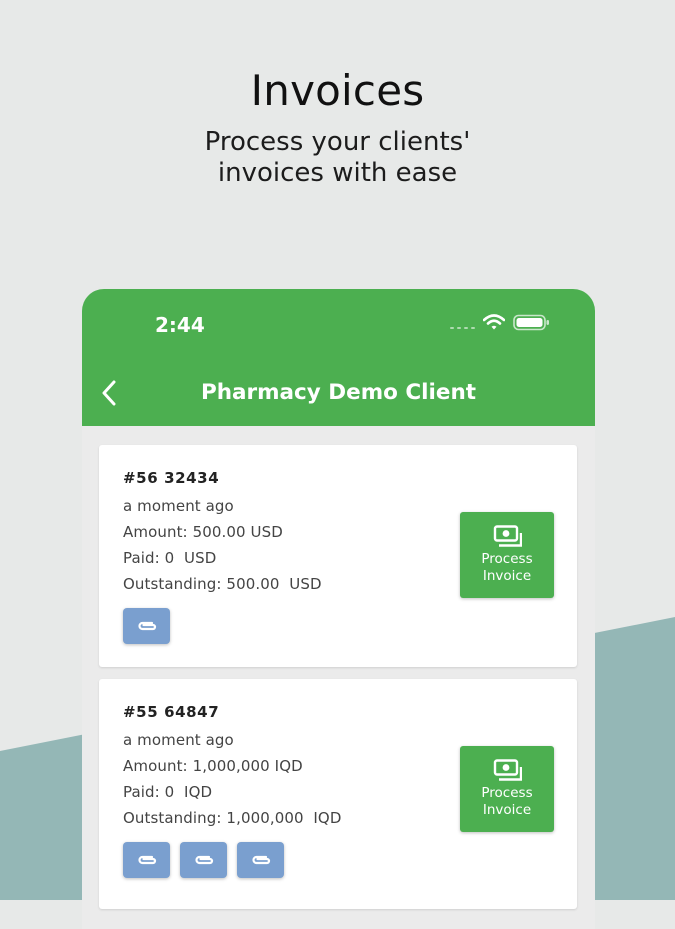 The width and height of the screenshot is (675, 929). What do you see at coordinates (180, 325) in the screenshot?
I see `status-time: 2:44` at bounding box center [180, 325].